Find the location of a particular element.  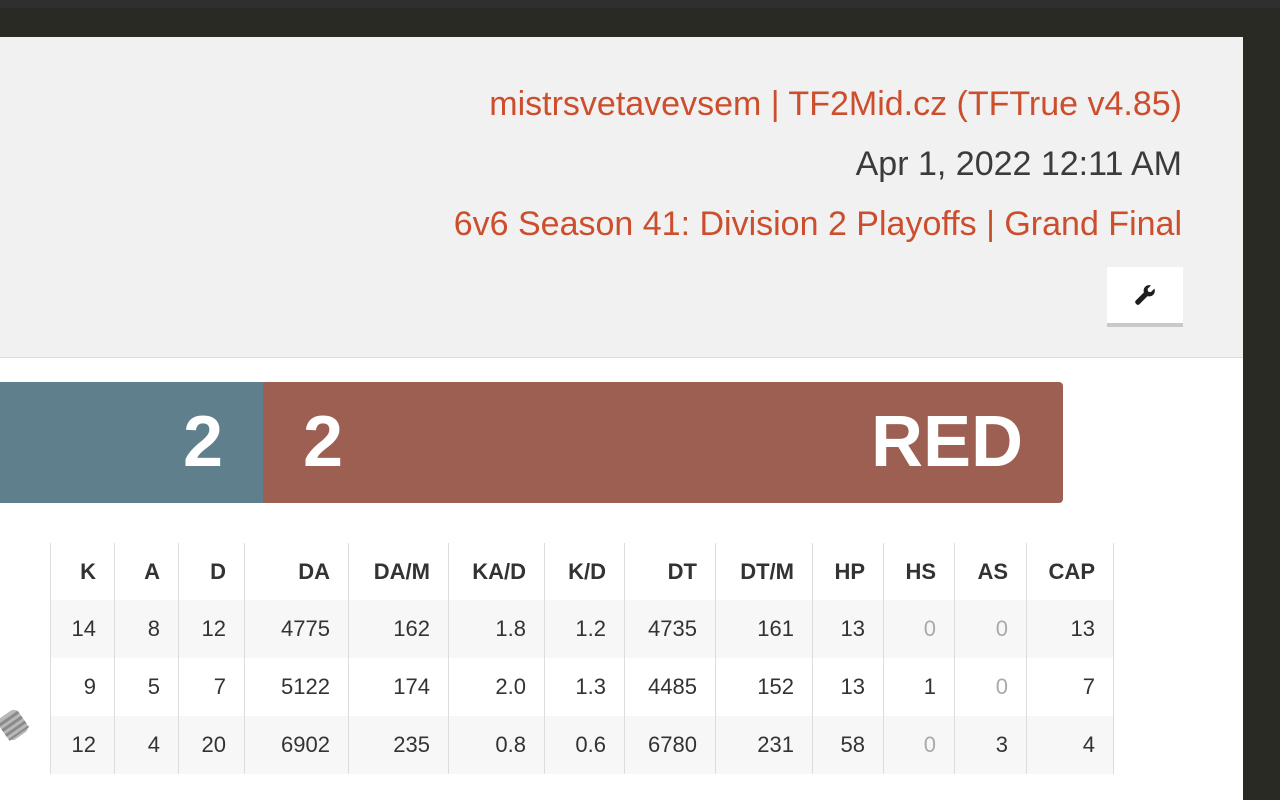

table-cell: 1 is located at coordinates (919, 687).